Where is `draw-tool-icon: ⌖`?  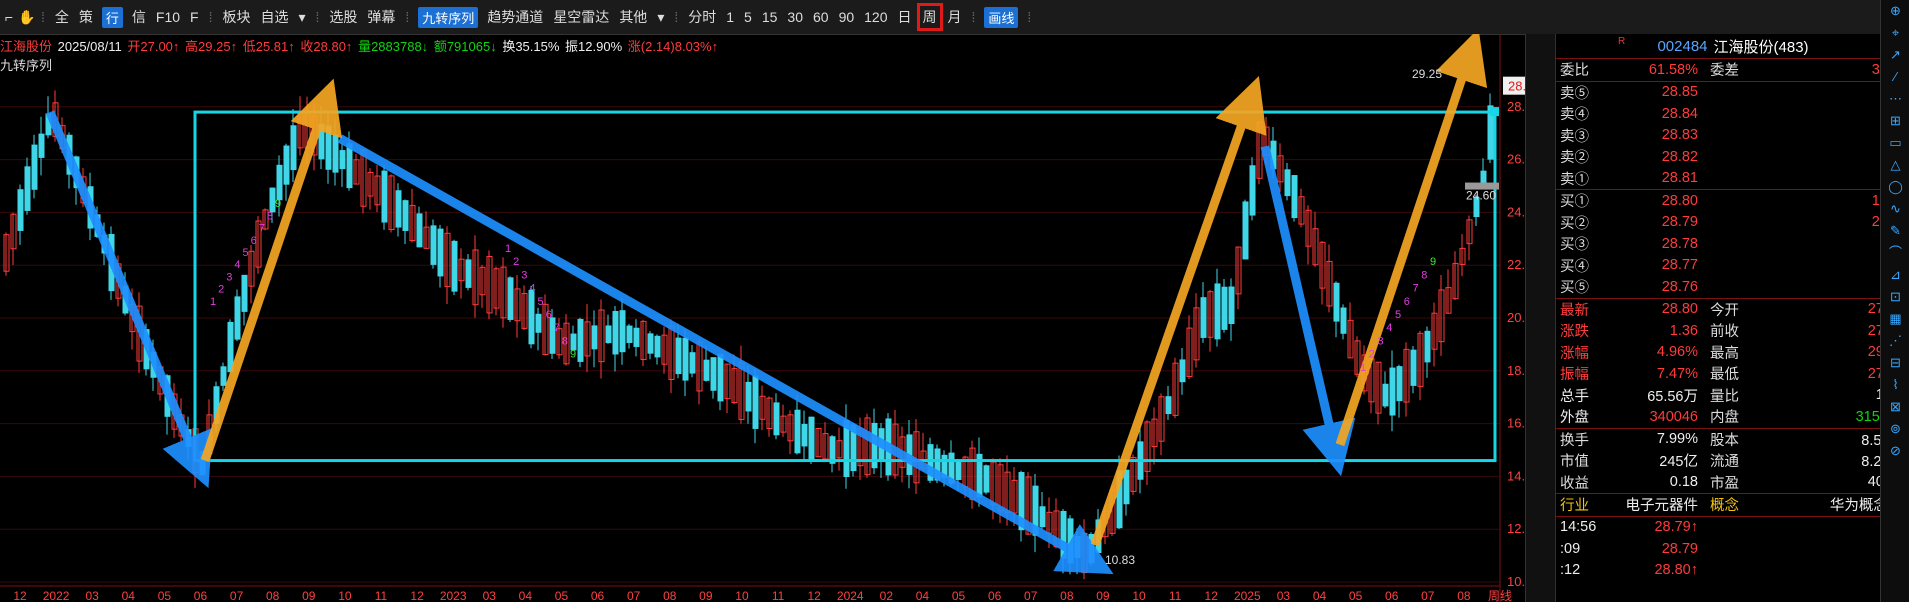 draw-tool-icon: ⌖ is located at coordinates (1895, 33).